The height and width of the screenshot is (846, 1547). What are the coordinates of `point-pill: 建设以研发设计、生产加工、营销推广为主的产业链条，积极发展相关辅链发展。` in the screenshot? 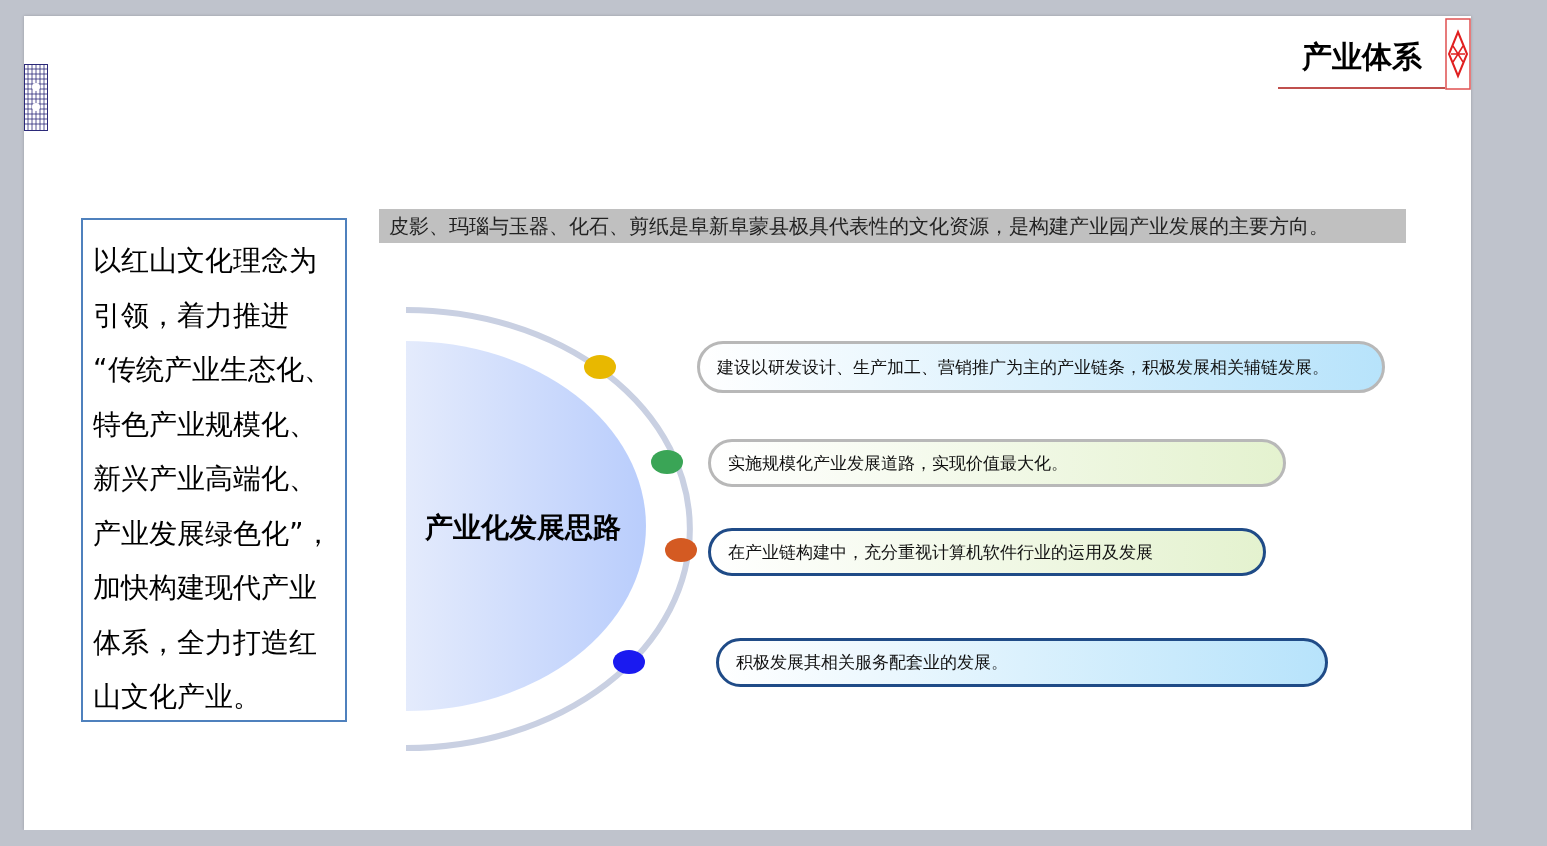 It's located at (1041, 367).